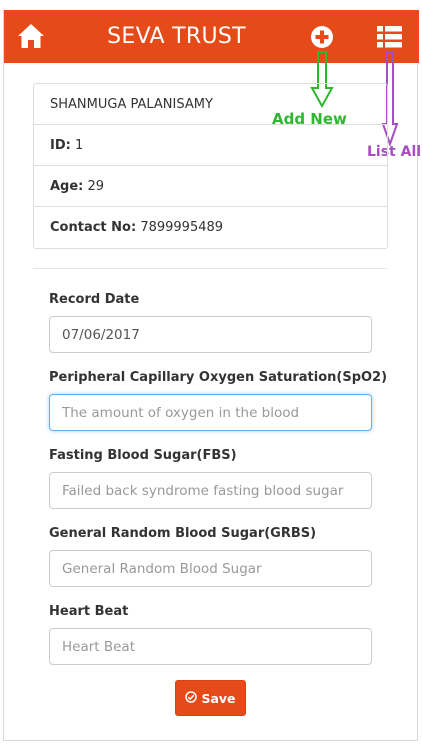 This screenshot has width=422, height=744. I want to click on patient-age-label: Age:, so click(67, 186).